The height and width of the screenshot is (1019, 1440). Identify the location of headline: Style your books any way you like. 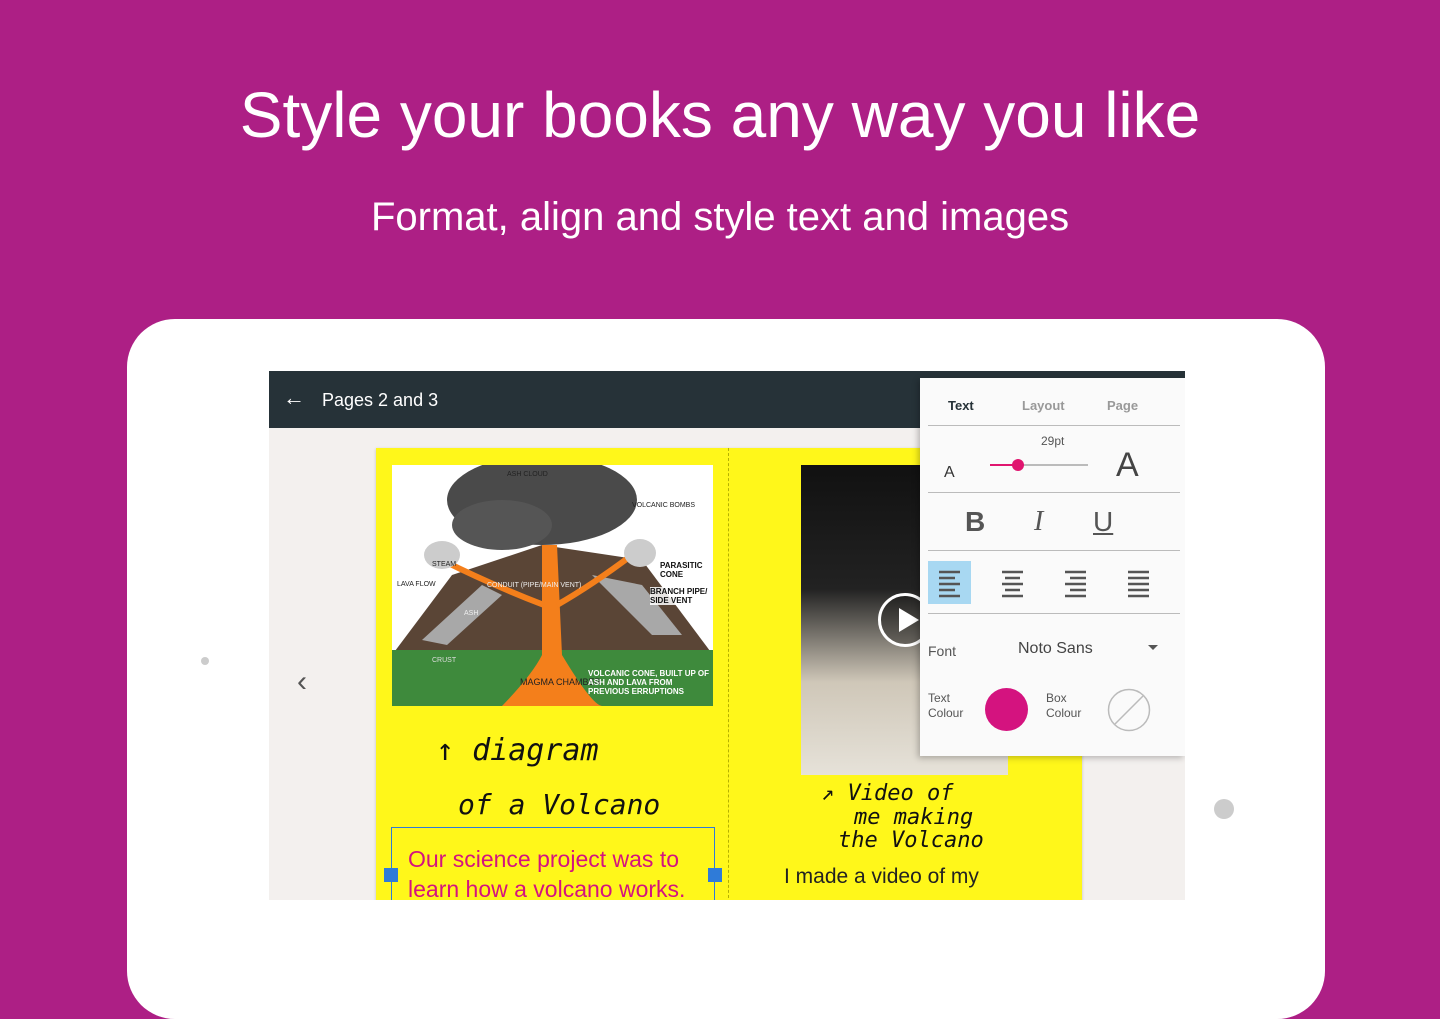
(720, 115).